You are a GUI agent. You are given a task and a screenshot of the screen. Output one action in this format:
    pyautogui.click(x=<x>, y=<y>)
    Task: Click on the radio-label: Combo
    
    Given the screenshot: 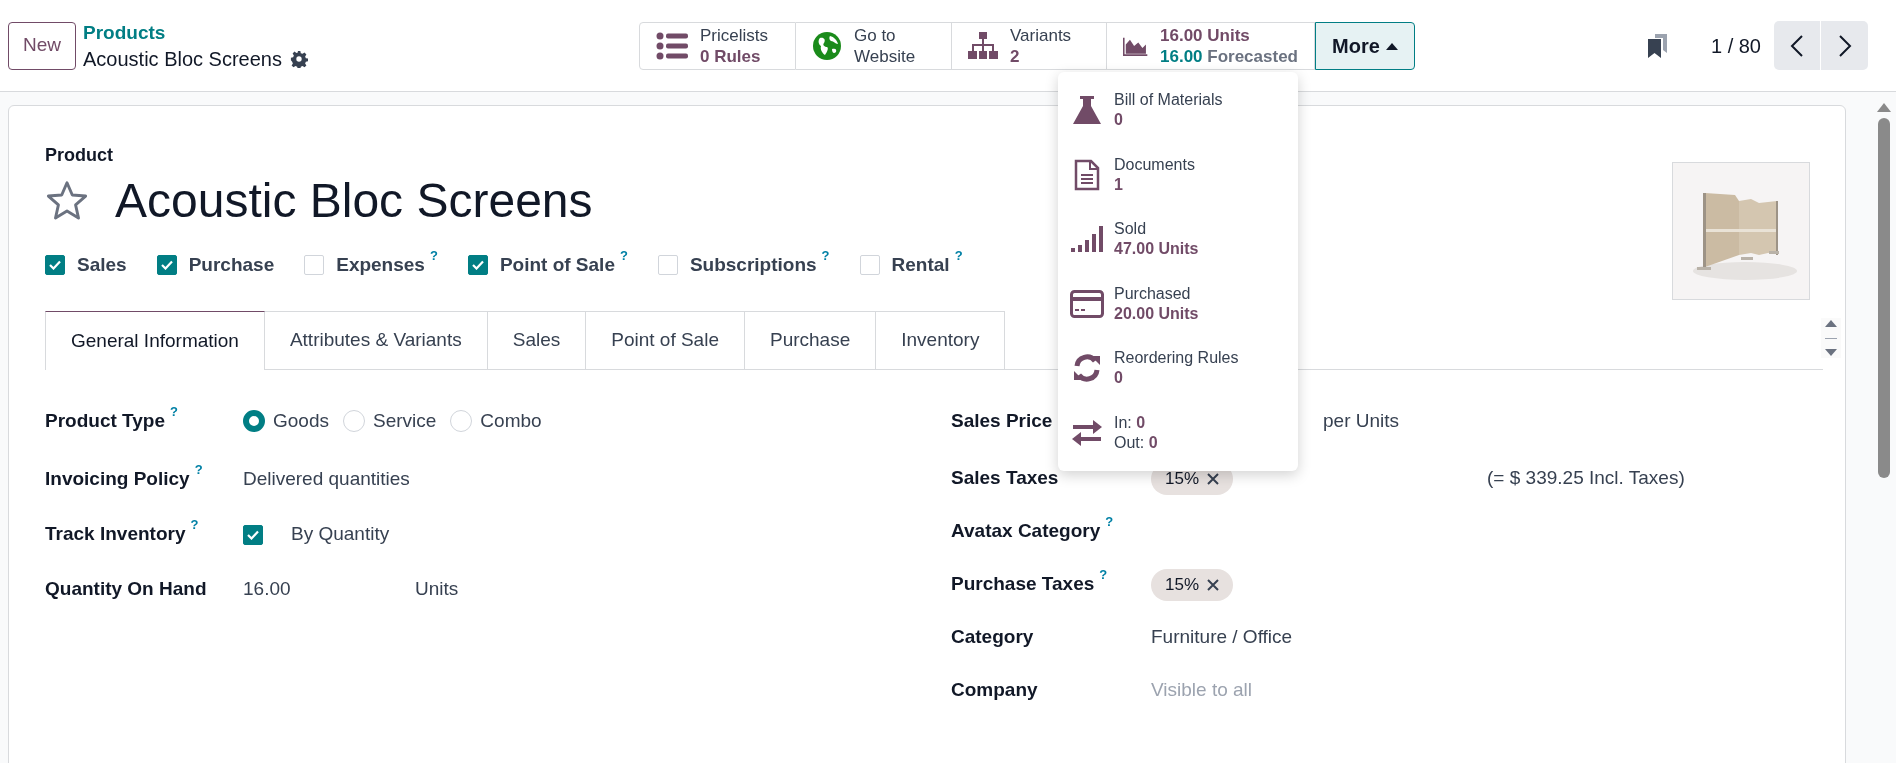 What is the action you would take?
    pyautogui.click(x=511, y=421)
    